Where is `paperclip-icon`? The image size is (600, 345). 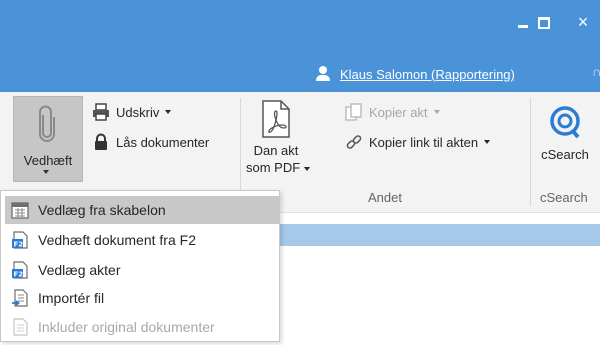 paperclip-icon is located at coordinates (47, 123).